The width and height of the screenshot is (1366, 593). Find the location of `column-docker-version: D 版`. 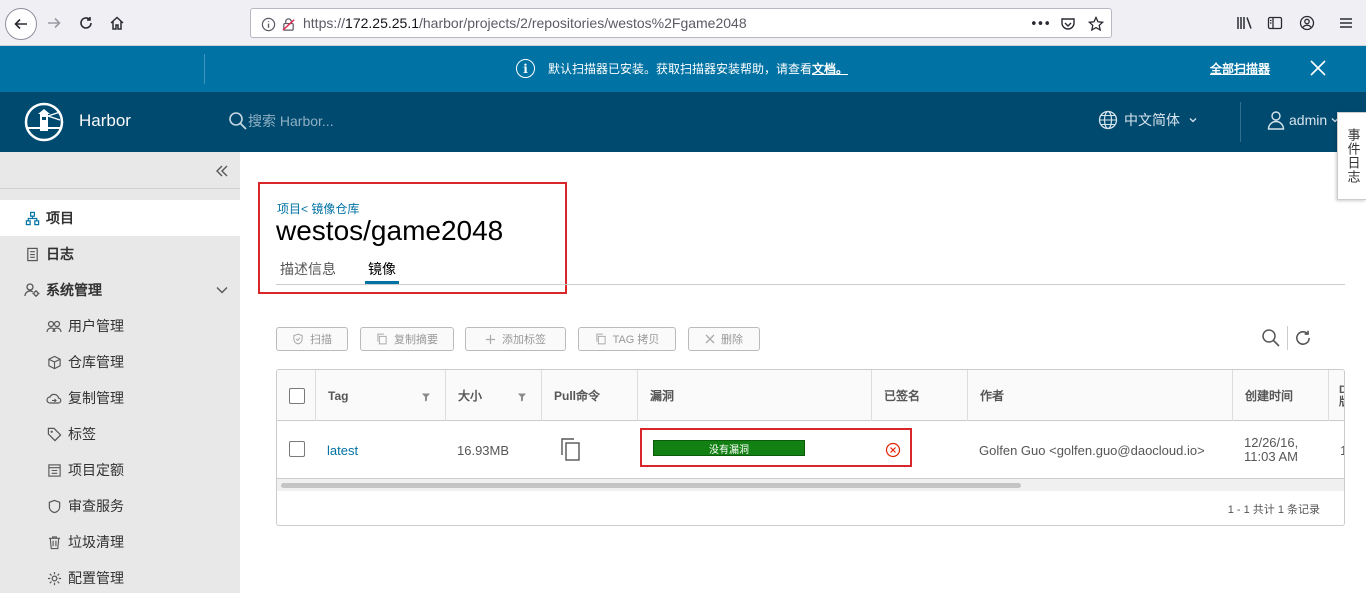

column-docker-version: D 版 is located at coordinates (1336, 395).